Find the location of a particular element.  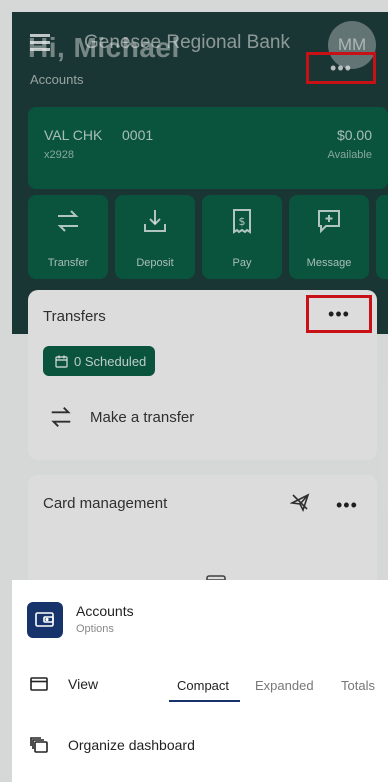

travel-plane-icon is located at coordinates (300, 502).